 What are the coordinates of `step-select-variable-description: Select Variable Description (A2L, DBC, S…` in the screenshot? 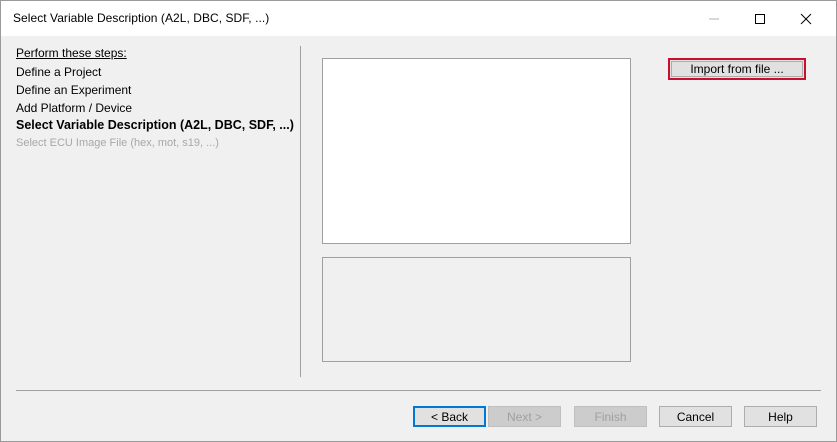 It's located at (155, 125).